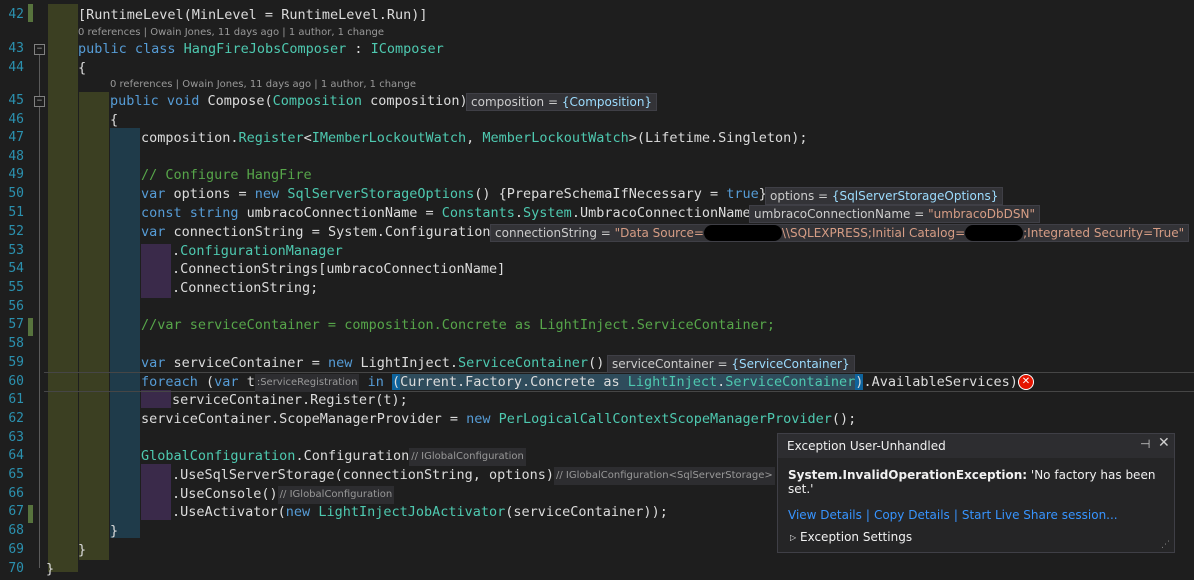 The image size is (1194, 580). What do you see at coordinates (912, 515) in the screenshot?
I see `copy-details-link: Copy Details` at bounding box center [912, 515].